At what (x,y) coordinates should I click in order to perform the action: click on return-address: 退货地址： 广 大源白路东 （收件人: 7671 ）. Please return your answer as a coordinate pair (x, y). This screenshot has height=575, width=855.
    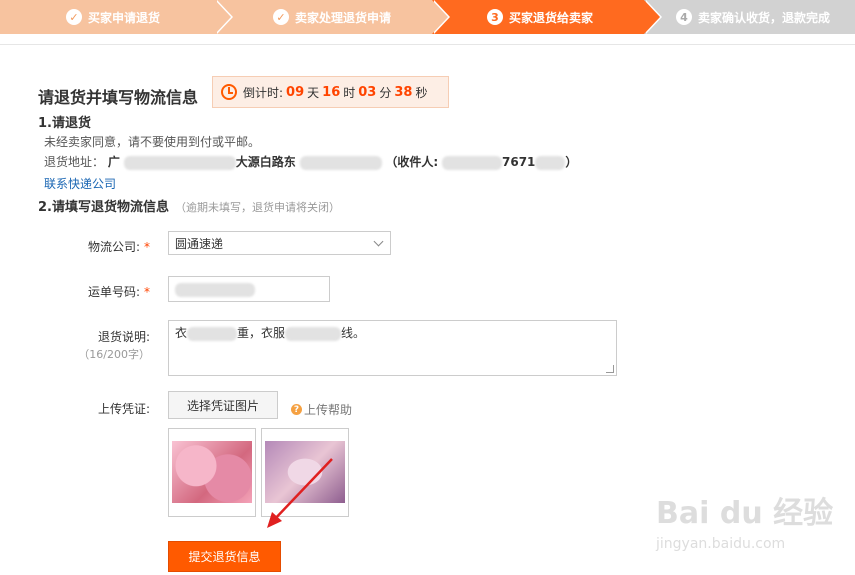
    Looking at the image, I should click on (310, 161).